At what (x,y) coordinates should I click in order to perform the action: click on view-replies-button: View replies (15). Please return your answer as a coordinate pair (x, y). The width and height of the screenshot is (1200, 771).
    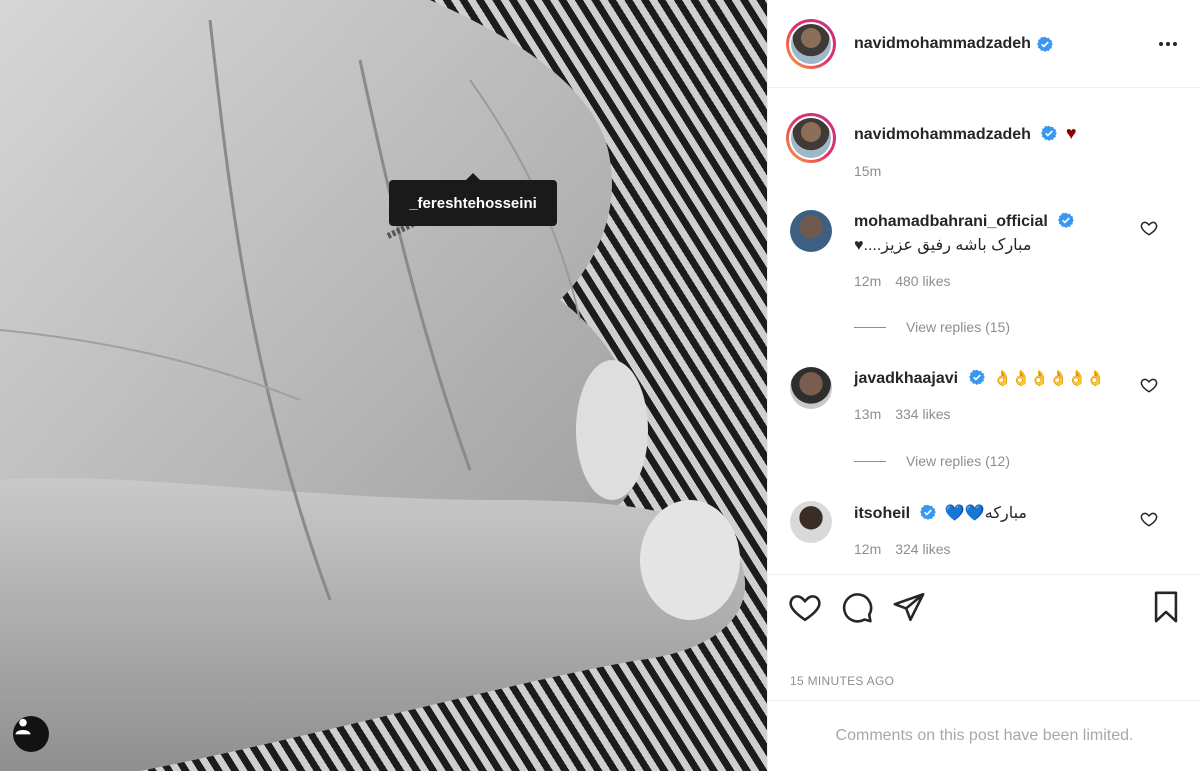
    Looking at the image, I should click on (932, 327).